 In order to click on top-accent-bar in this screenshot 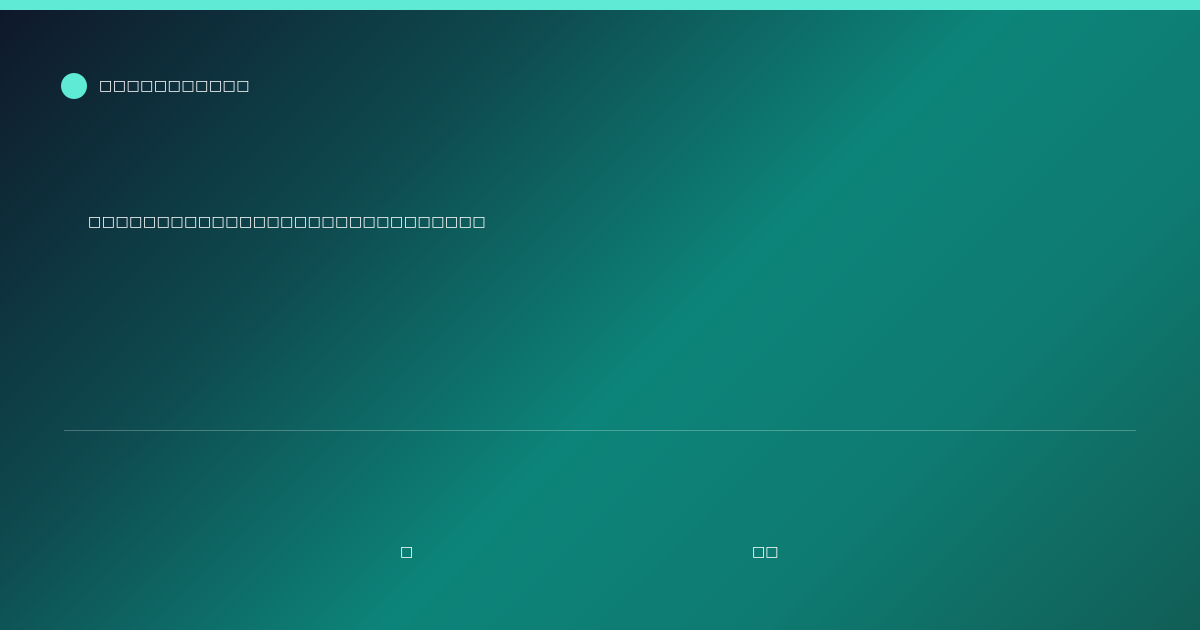, I will do `click(600, 5)`.